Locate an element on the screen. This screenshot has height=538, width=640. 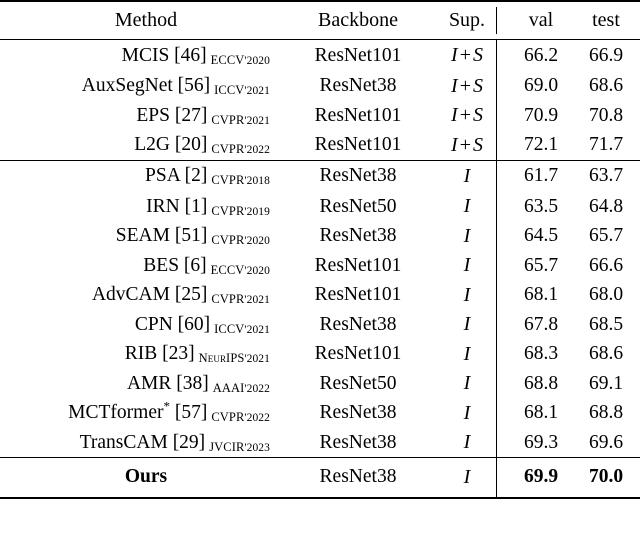
column-header-val: val is located at coordinates (534, 20).